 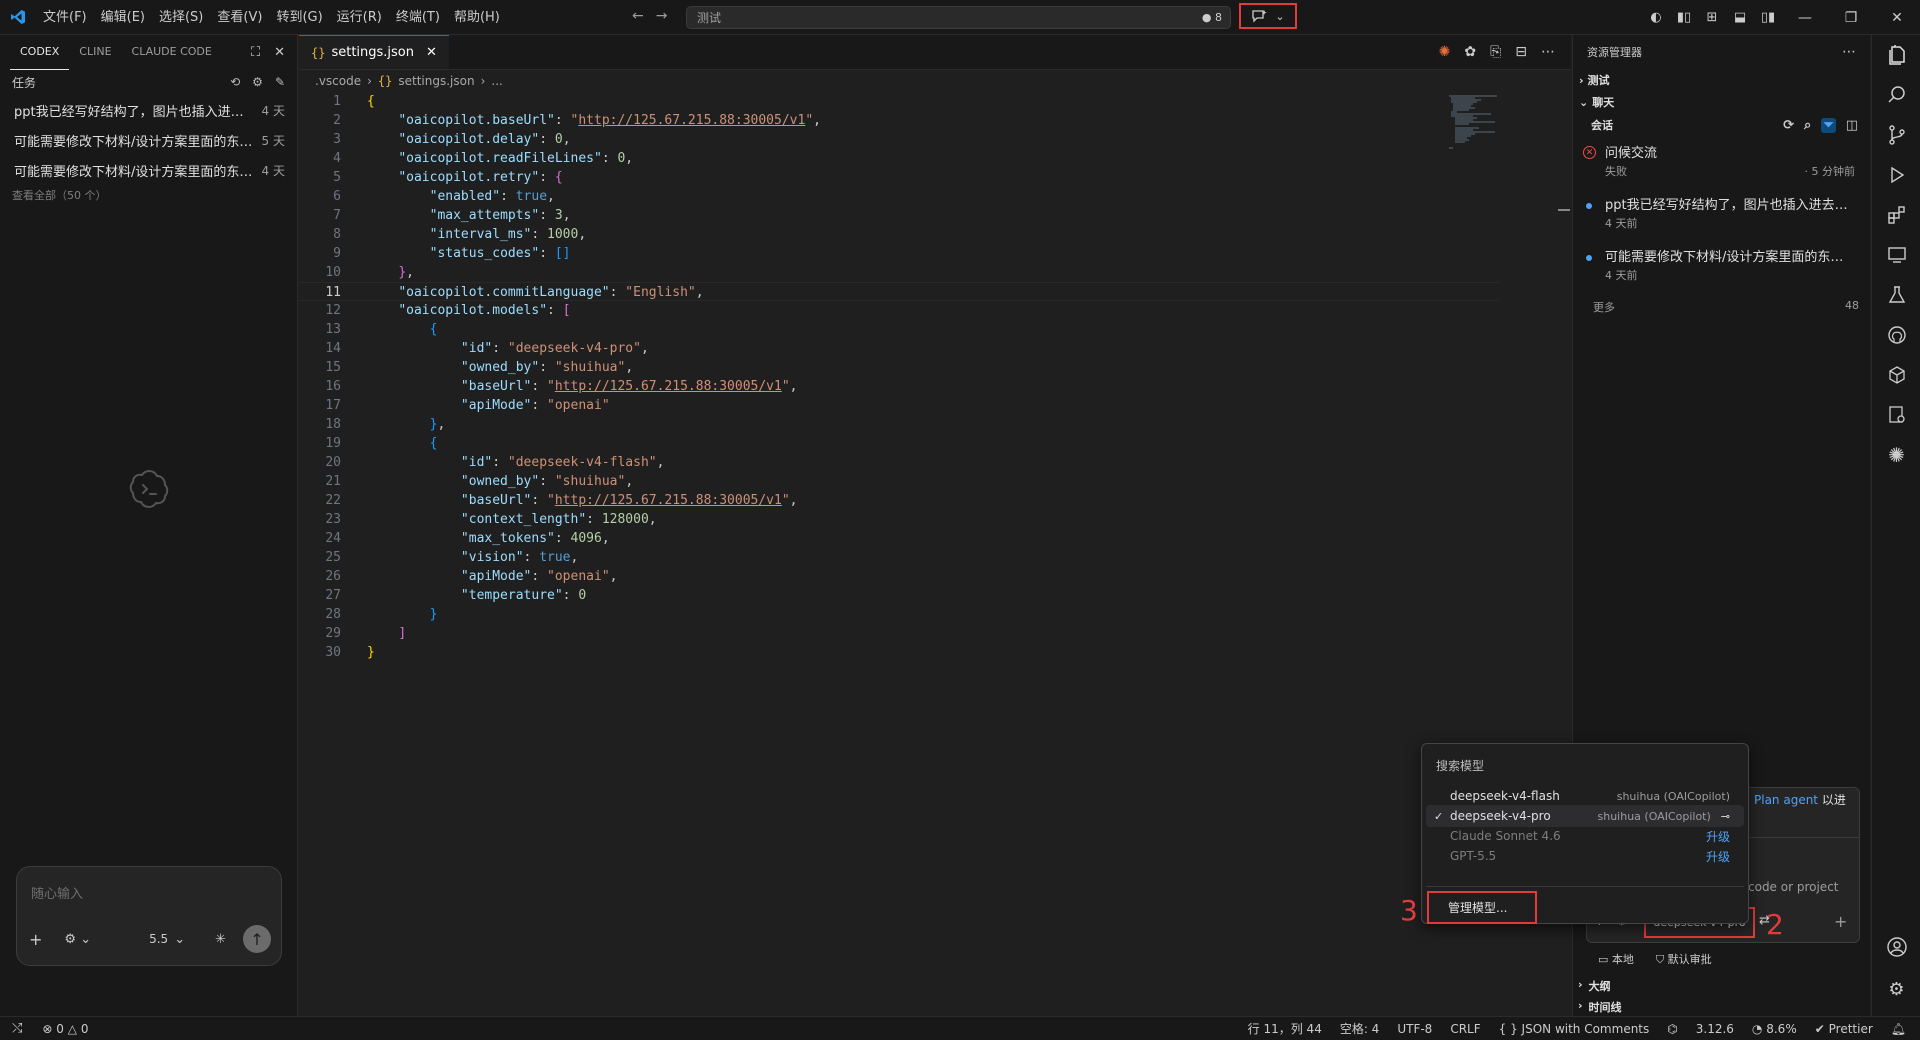 What do you see at coordinates (279, 52) in the screenshot?
I see `close-panel-icon: ✕` at bounding box center [279, 52].